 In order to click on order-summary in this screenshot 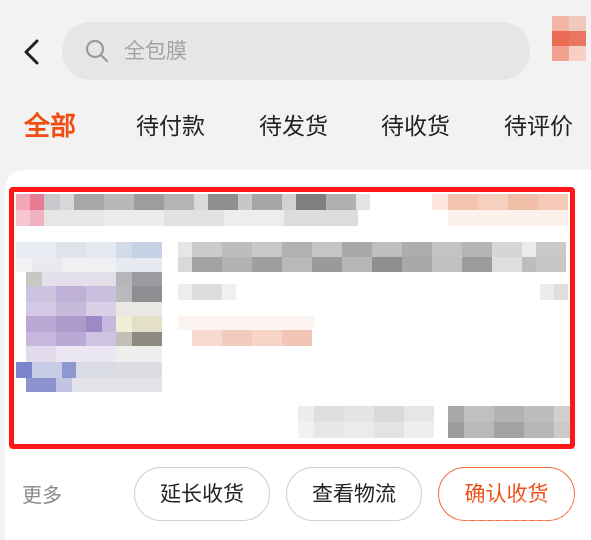, I will do `click(434, 422)`.